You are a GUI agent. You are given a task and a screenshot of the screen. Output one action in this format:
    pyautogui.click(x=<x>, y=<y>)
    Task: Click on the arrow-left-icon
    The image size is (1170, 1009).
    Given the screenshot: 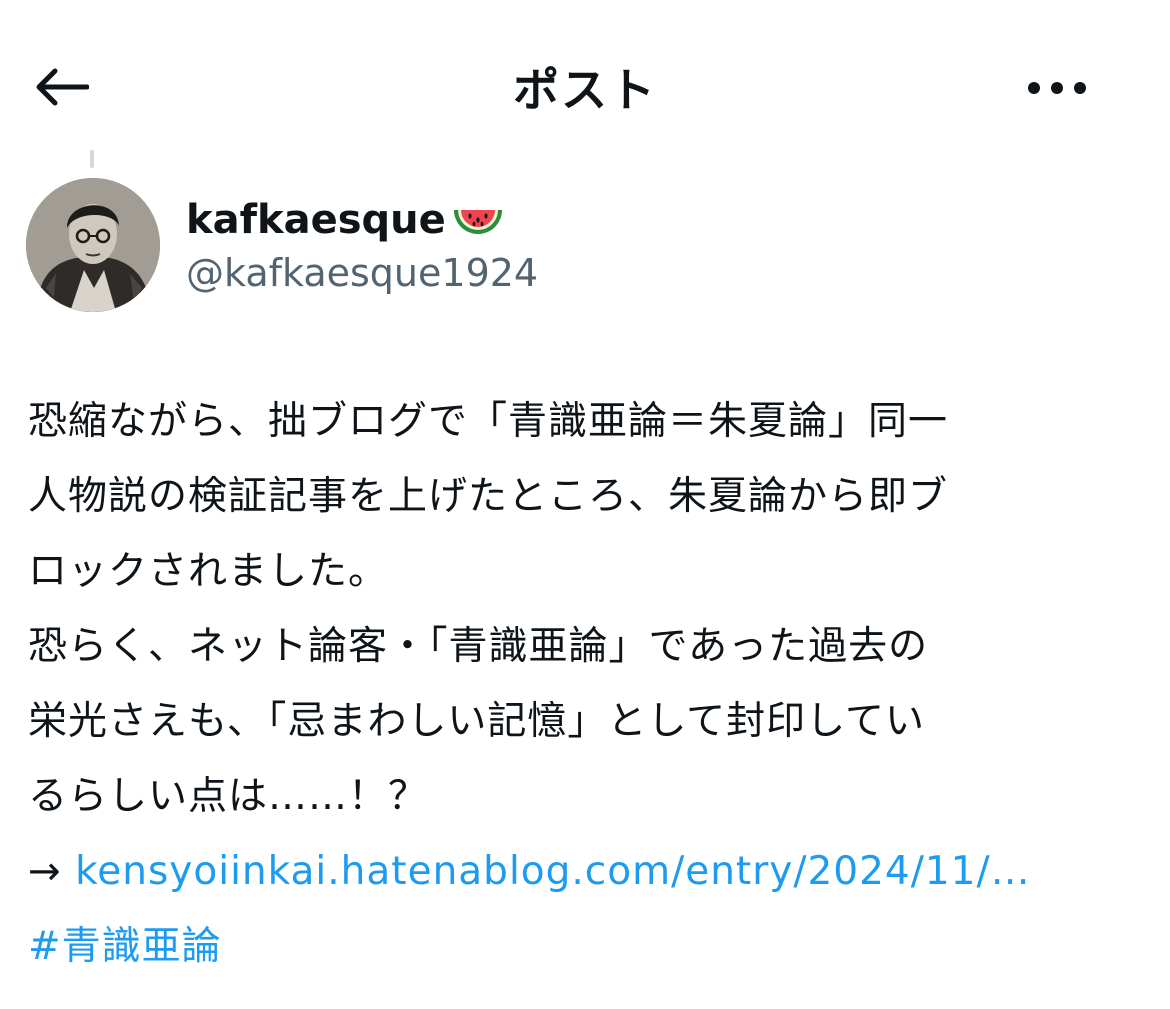 What is the action you would take?
    pyautogui.click(x=61, y=89)
    